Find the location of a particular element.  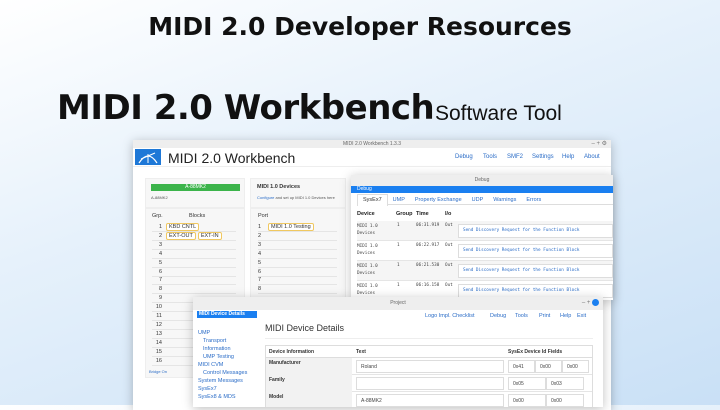

sidebar-item: Control Messages is located at coordinates (230, 373).